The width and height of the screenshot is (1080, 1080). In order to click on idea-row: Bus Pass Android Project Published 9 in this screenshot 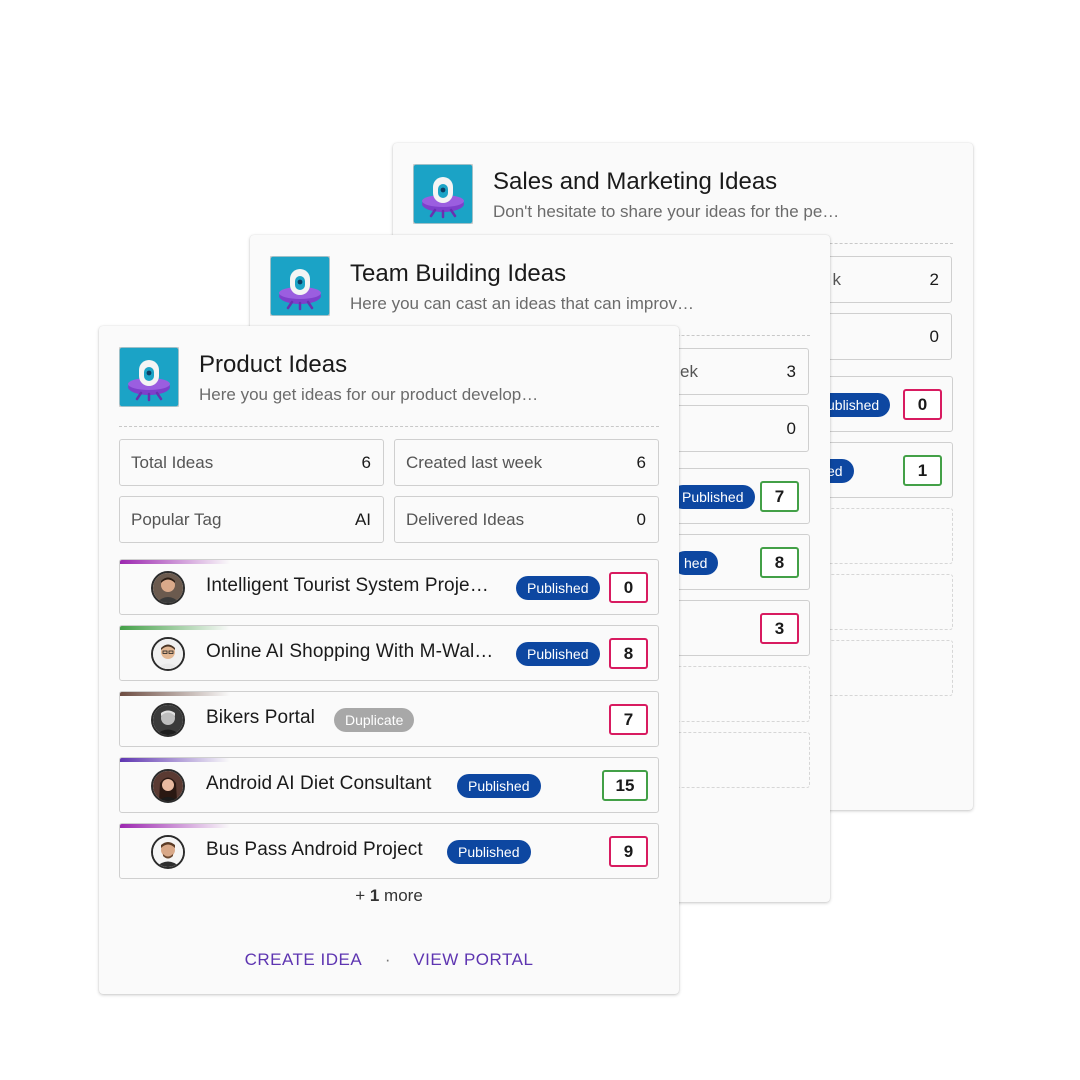, I will do `click(389, 851)`.